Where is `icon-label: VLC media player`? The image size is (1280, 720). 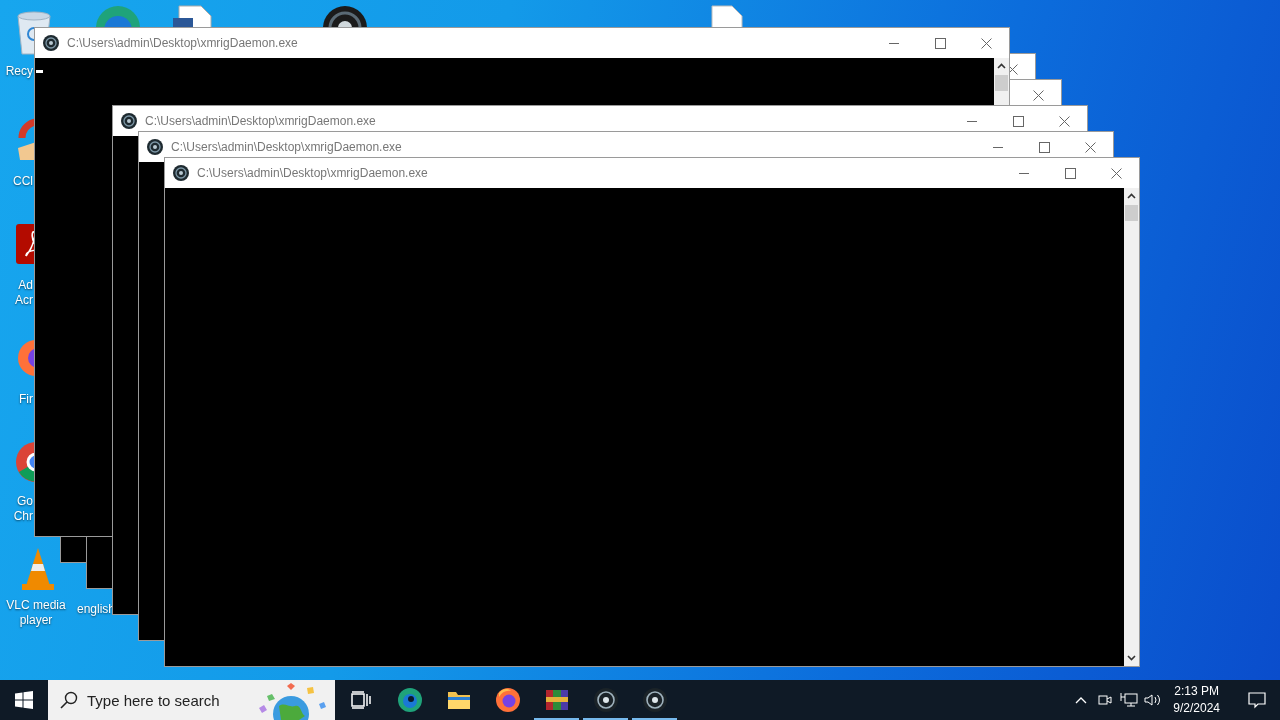
icon-label: VLC media player is located at coordinates (36, 613).